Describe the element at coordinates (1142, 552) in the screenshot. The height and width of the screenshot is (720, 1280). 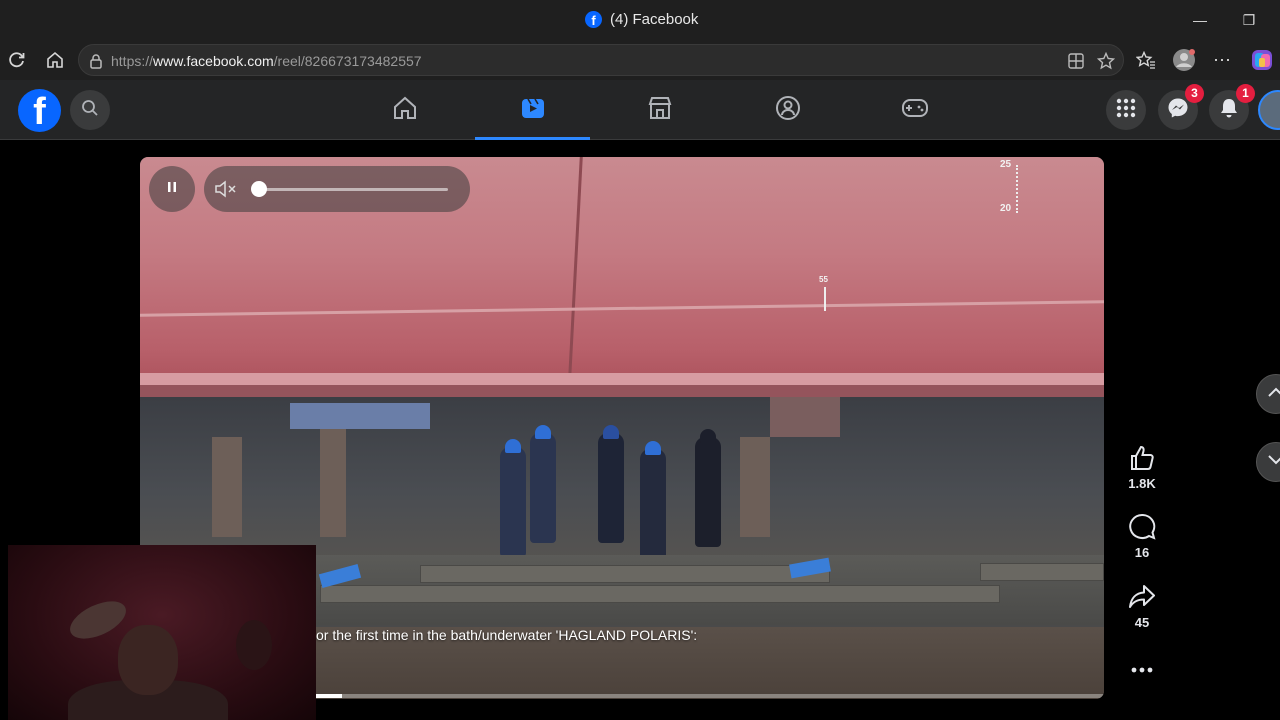
I see `comment-count: 16` at that location.